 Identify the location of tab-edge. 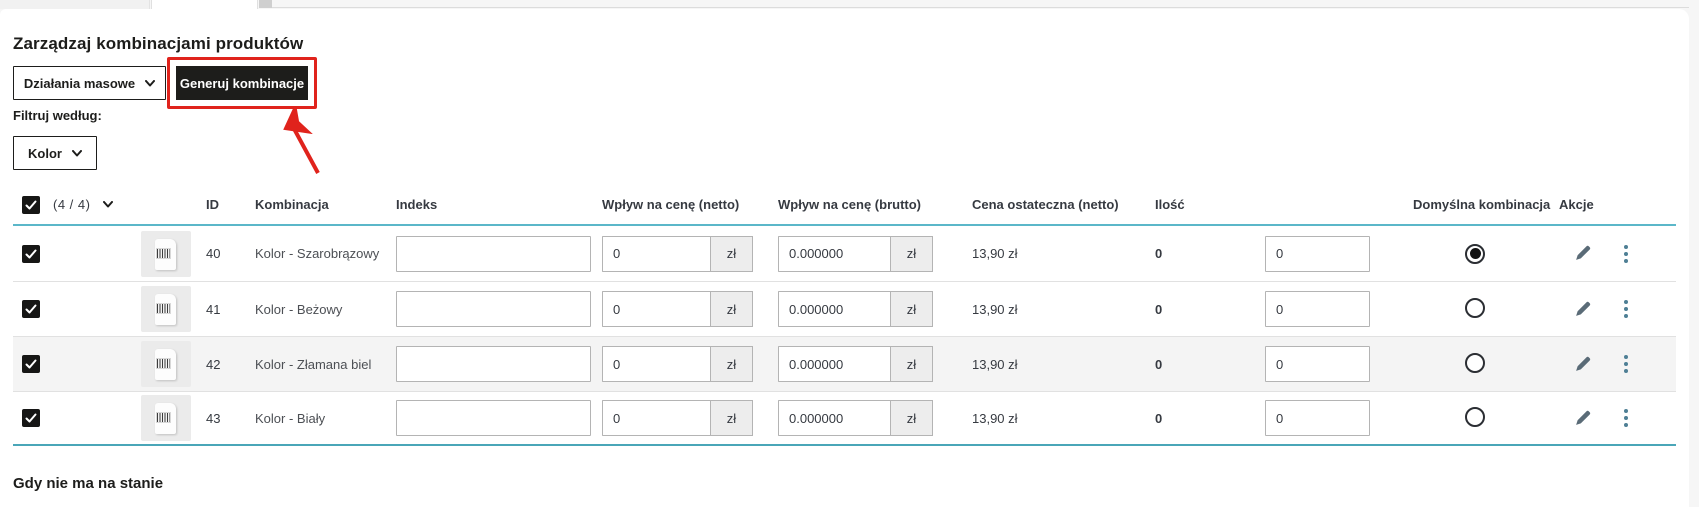
(265, 4).